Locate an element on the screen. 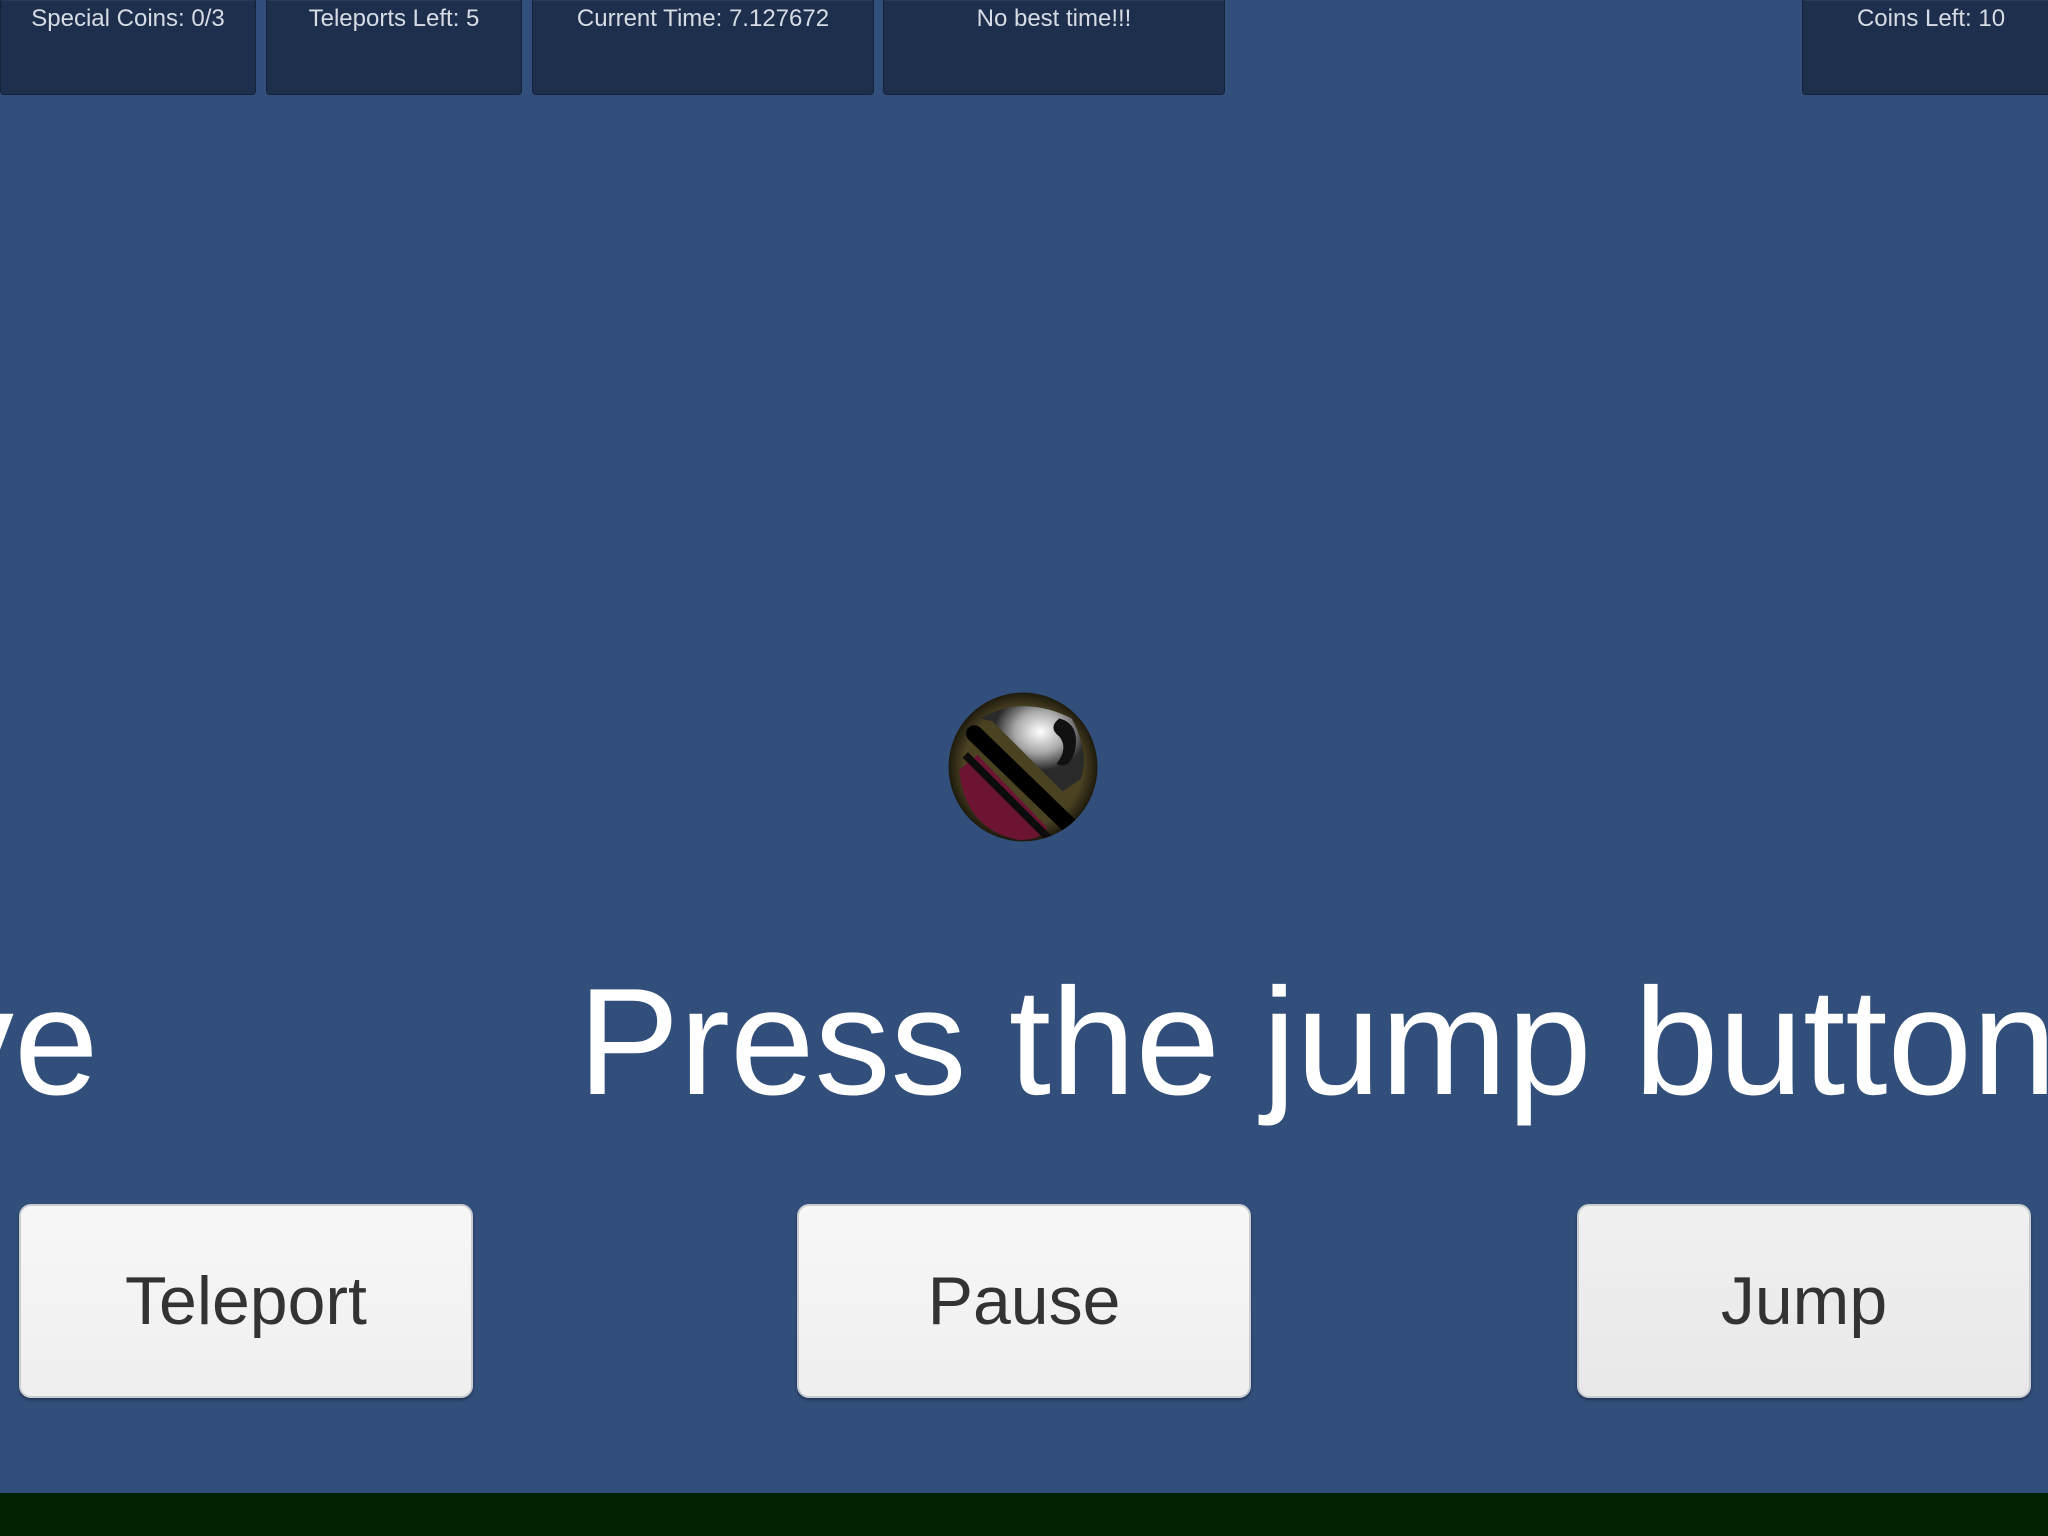 This screenshot has height=1536, width=2048. tutorial-text-previous: ve is located at coordinates (49, 1042).